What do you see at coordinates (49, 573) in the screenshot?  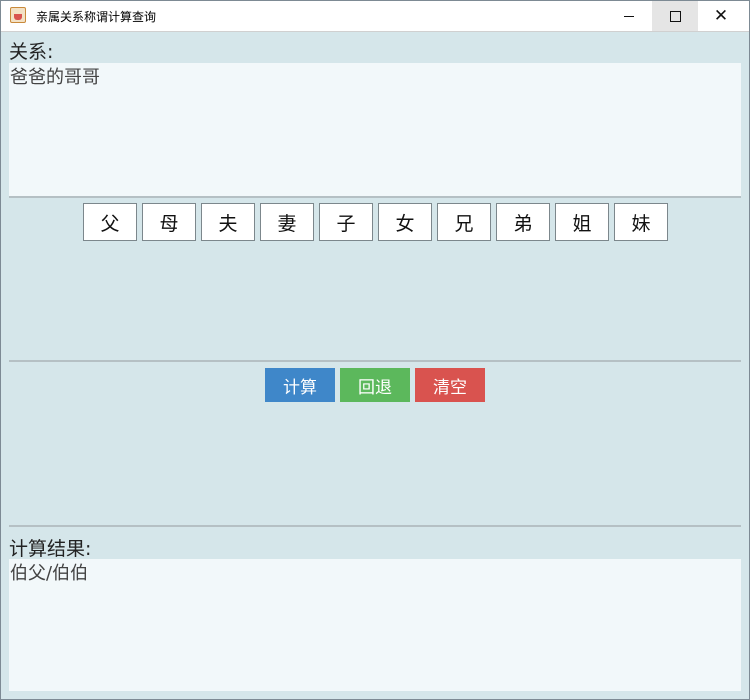 I see `result-value: 伯父/伯伯` at bounding box center [49, 573].